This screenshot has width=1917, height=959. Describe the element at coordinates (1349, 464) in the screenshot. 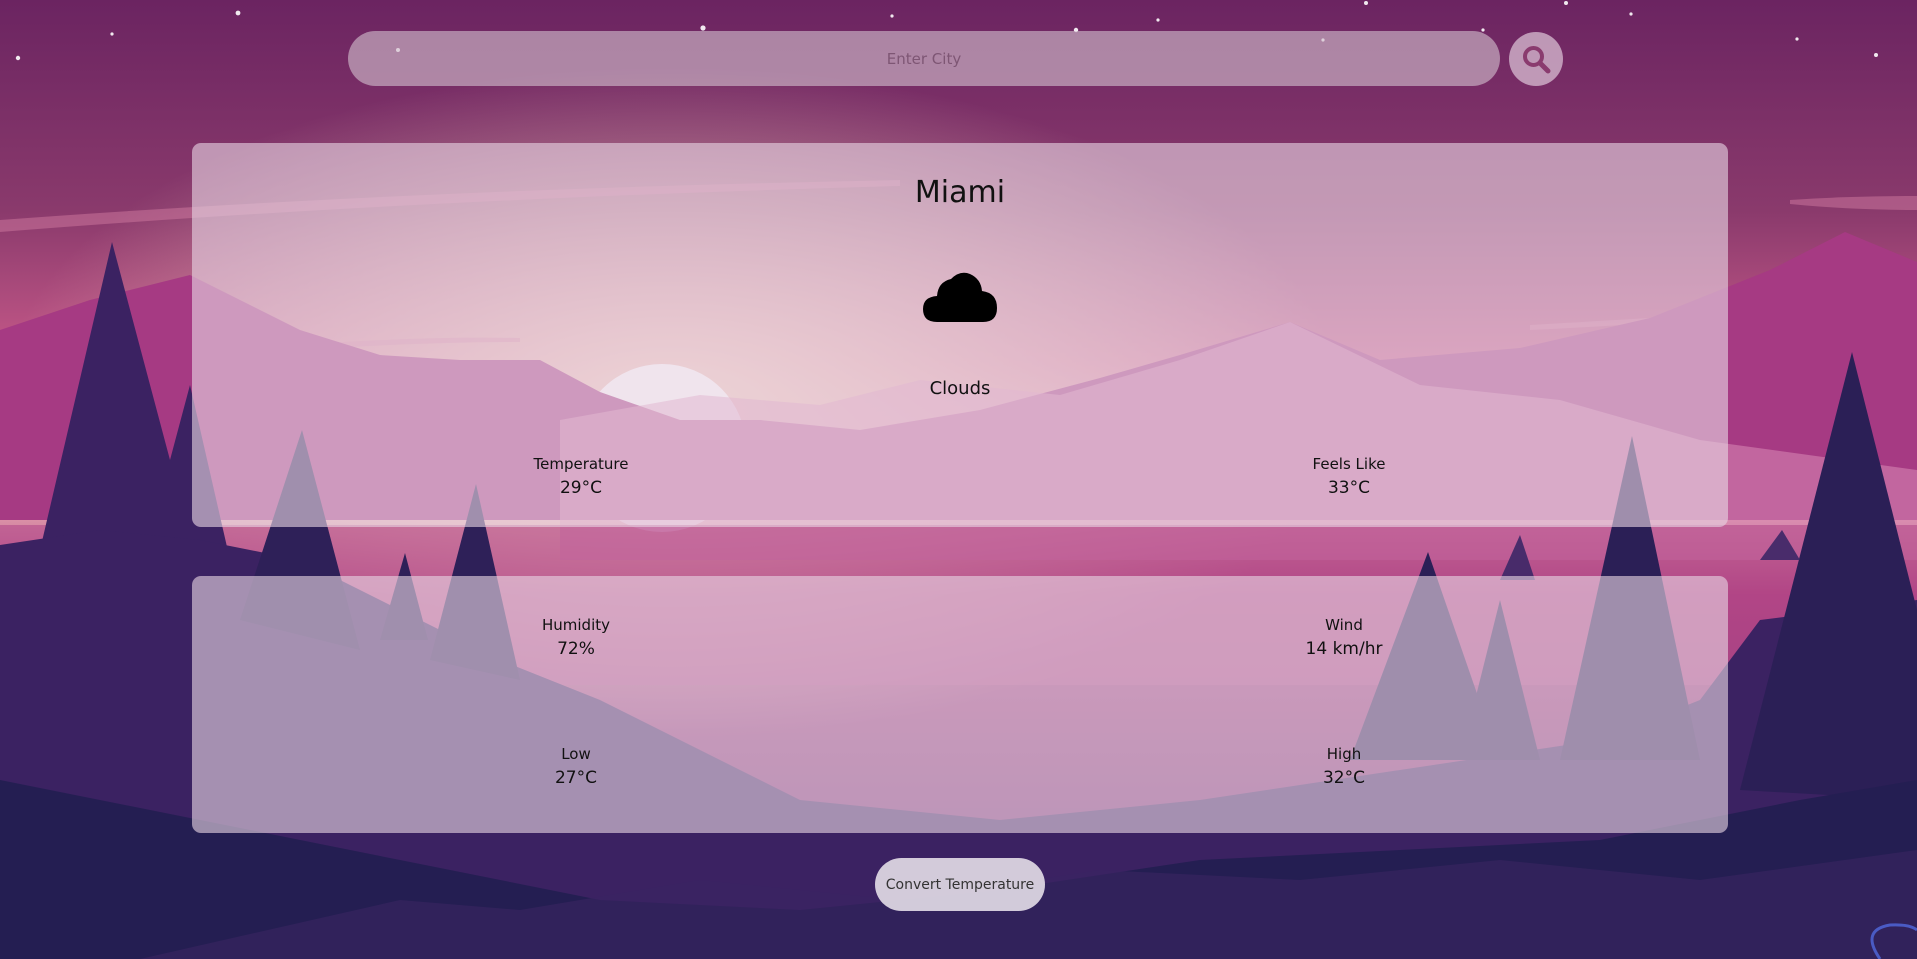

I see `feels-like-label: Feels Like` at that location.